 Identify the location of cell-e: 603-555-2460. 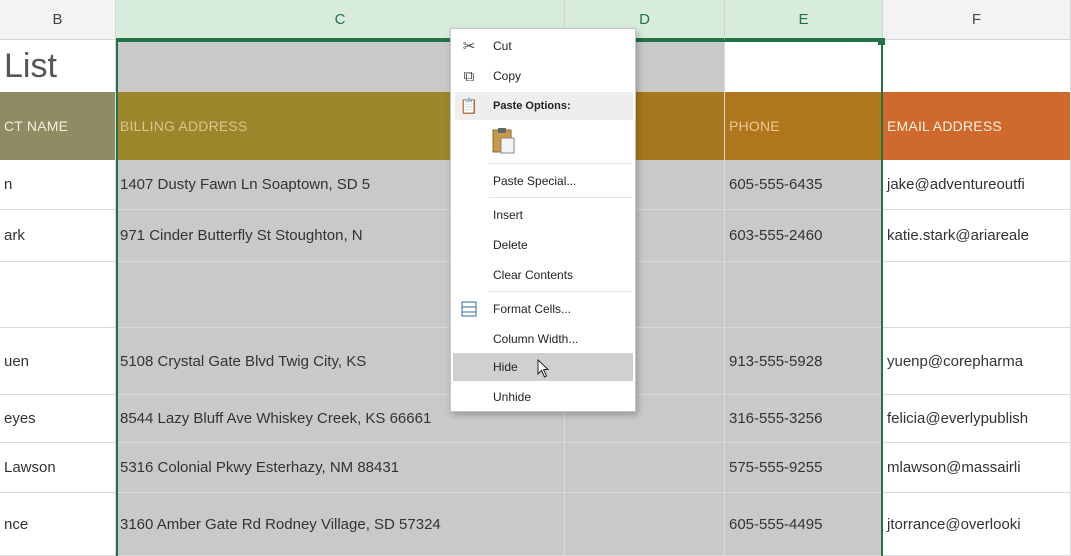
(804, 236).